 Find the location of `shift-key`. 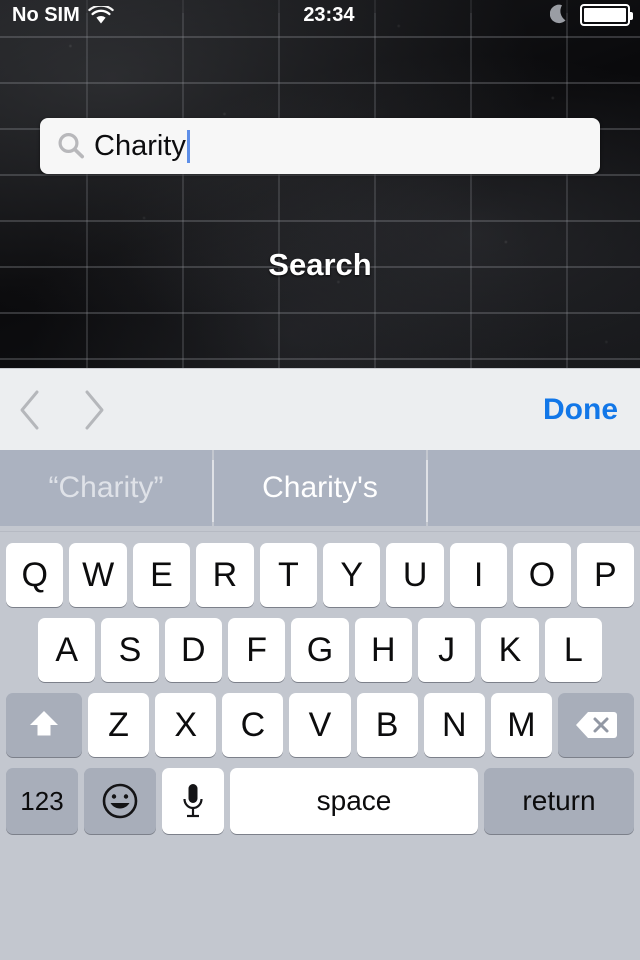

shift-key is located at coordinates (44, 725).